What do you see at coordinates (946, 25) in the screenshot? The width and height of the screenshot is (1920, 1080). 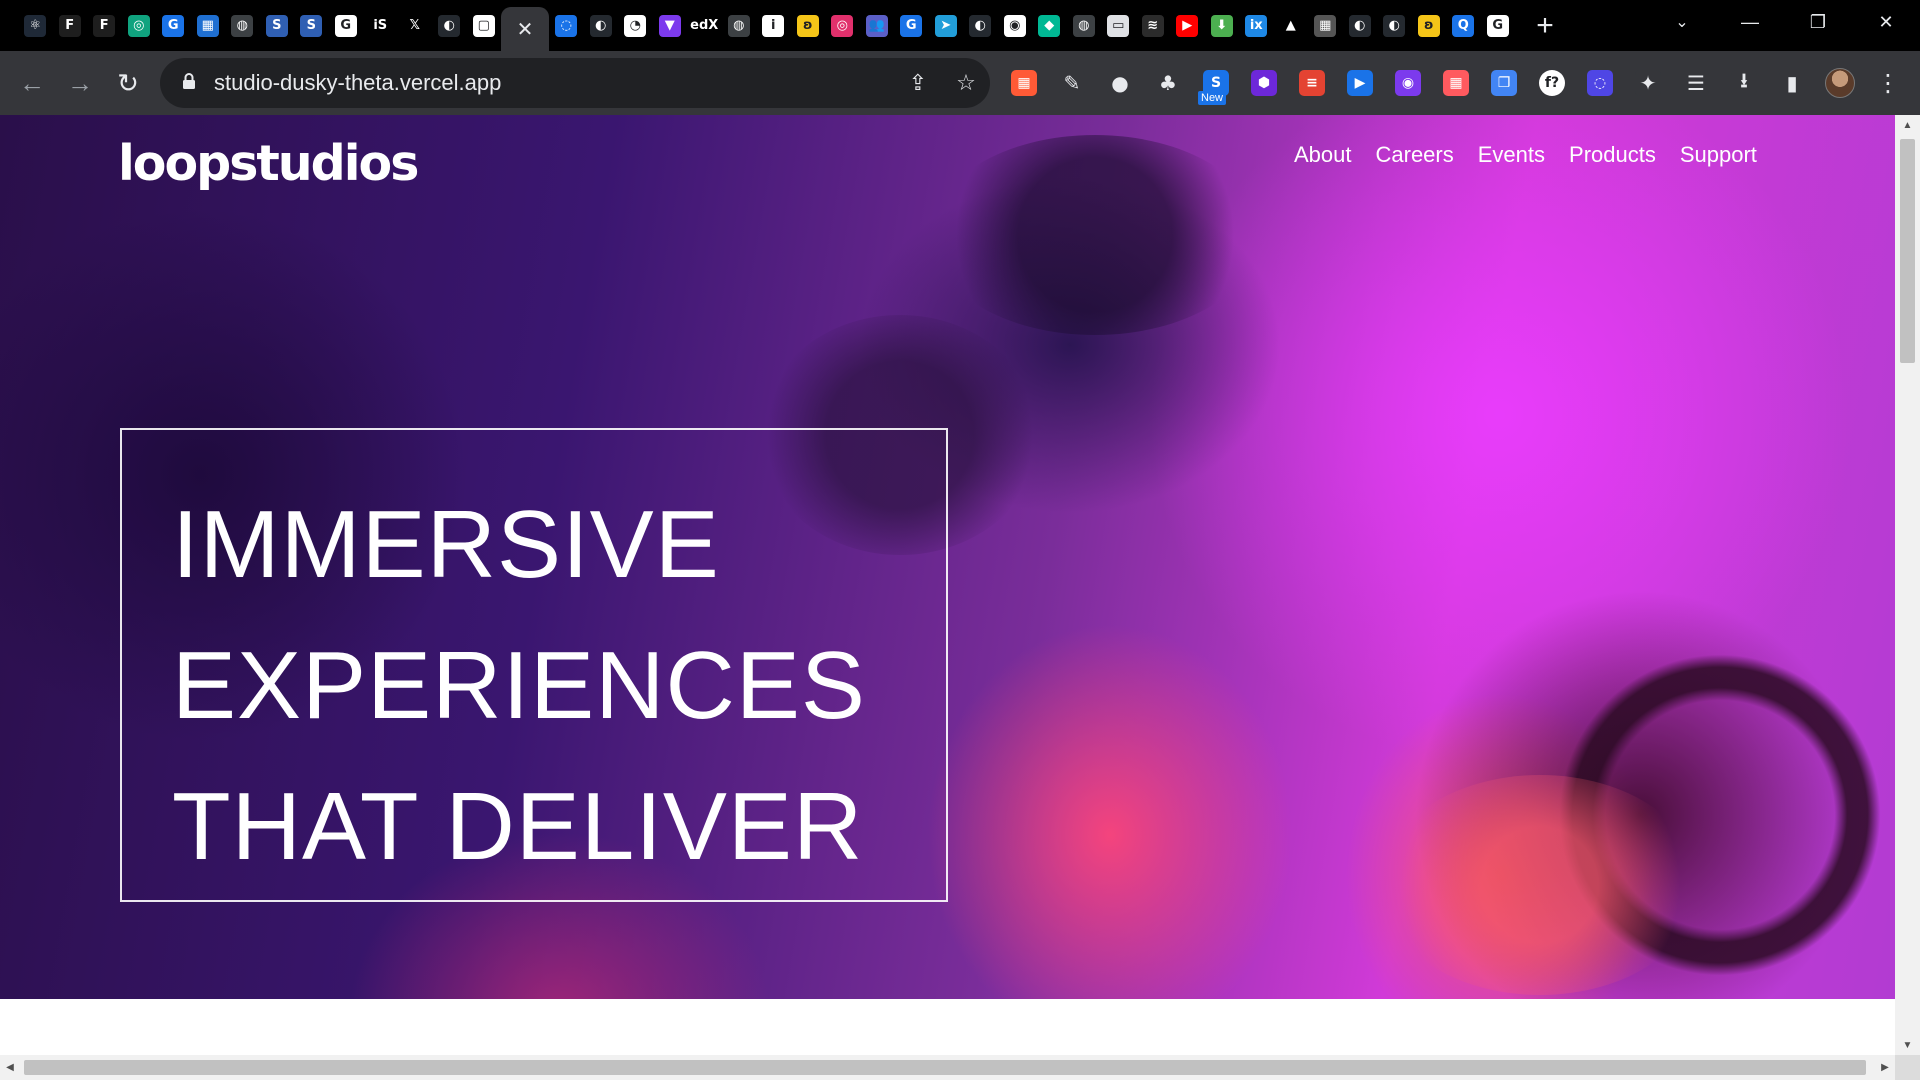 I see `browser-tab: ➤` at bounding box center [946, 25].